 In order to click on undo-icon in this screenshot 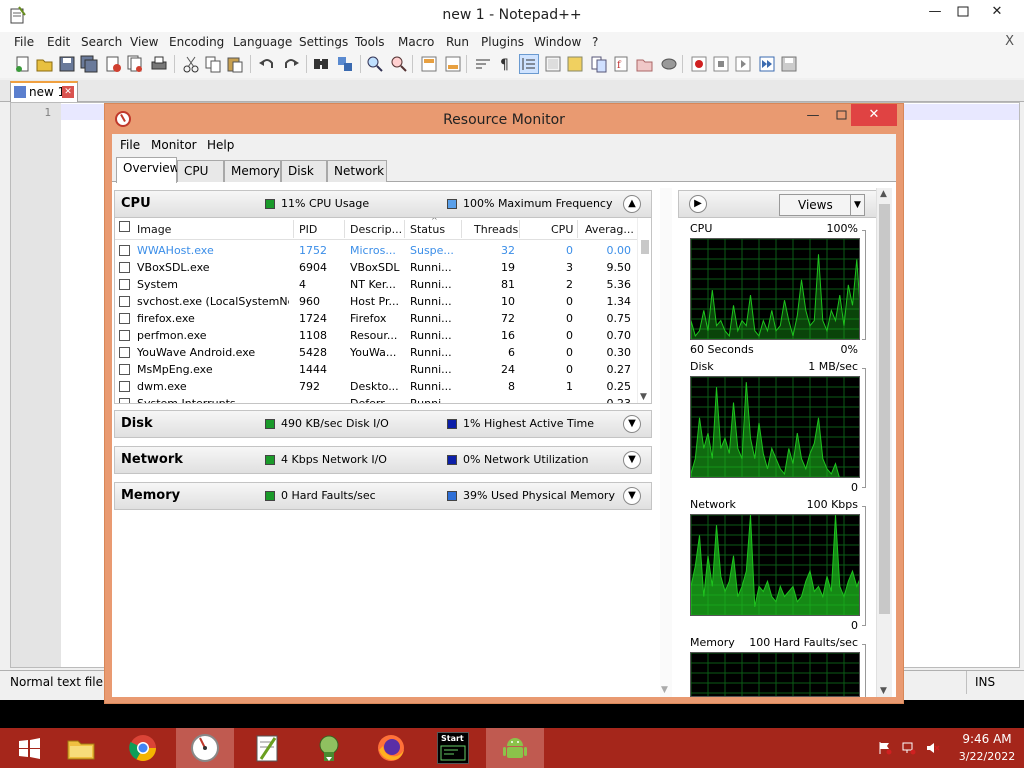, I will do `click(267, 64)`.